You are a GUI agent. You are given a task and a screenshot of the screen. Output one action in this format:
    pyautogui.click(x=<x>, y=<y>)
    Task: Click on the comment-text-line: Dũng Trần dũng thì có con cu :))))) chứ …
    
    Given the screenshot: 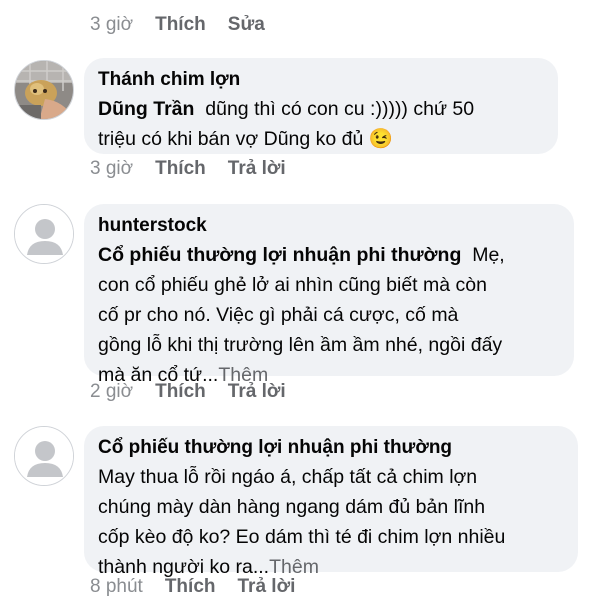 What is the action you would take?
    pyautogui.click(x=321, y=109)
    